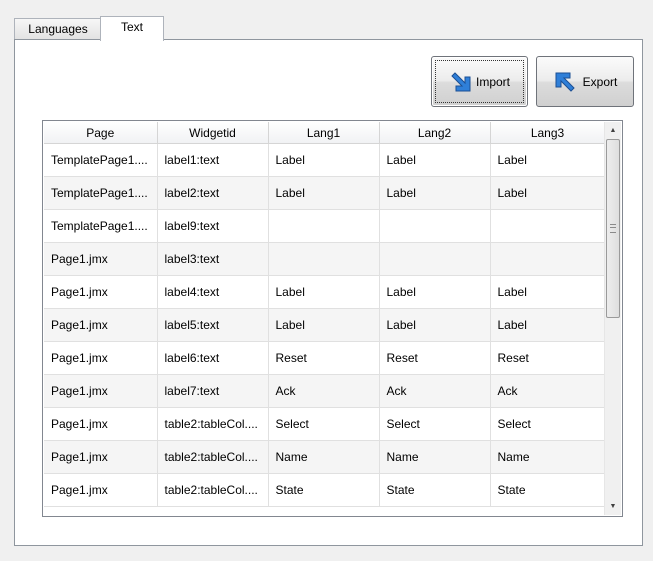 The image size is (653, 561). I want to click on table-header: Page Widgetid Lang1 Lang2 Lang3, so click(325, 133).